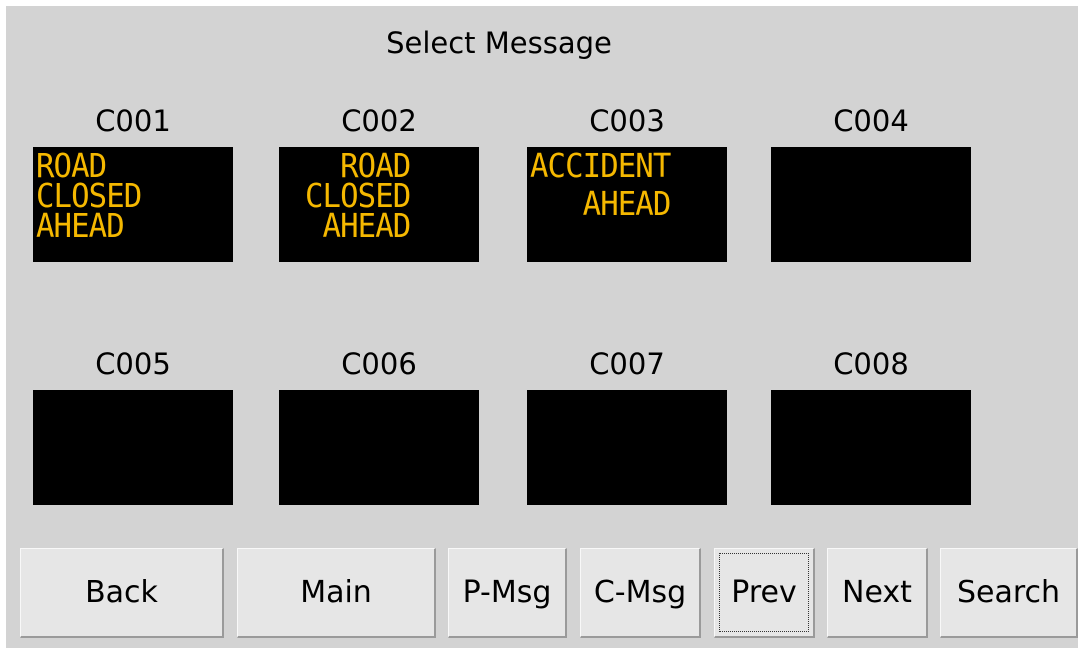  I want to click on message-label: C002, so click(379, 121).